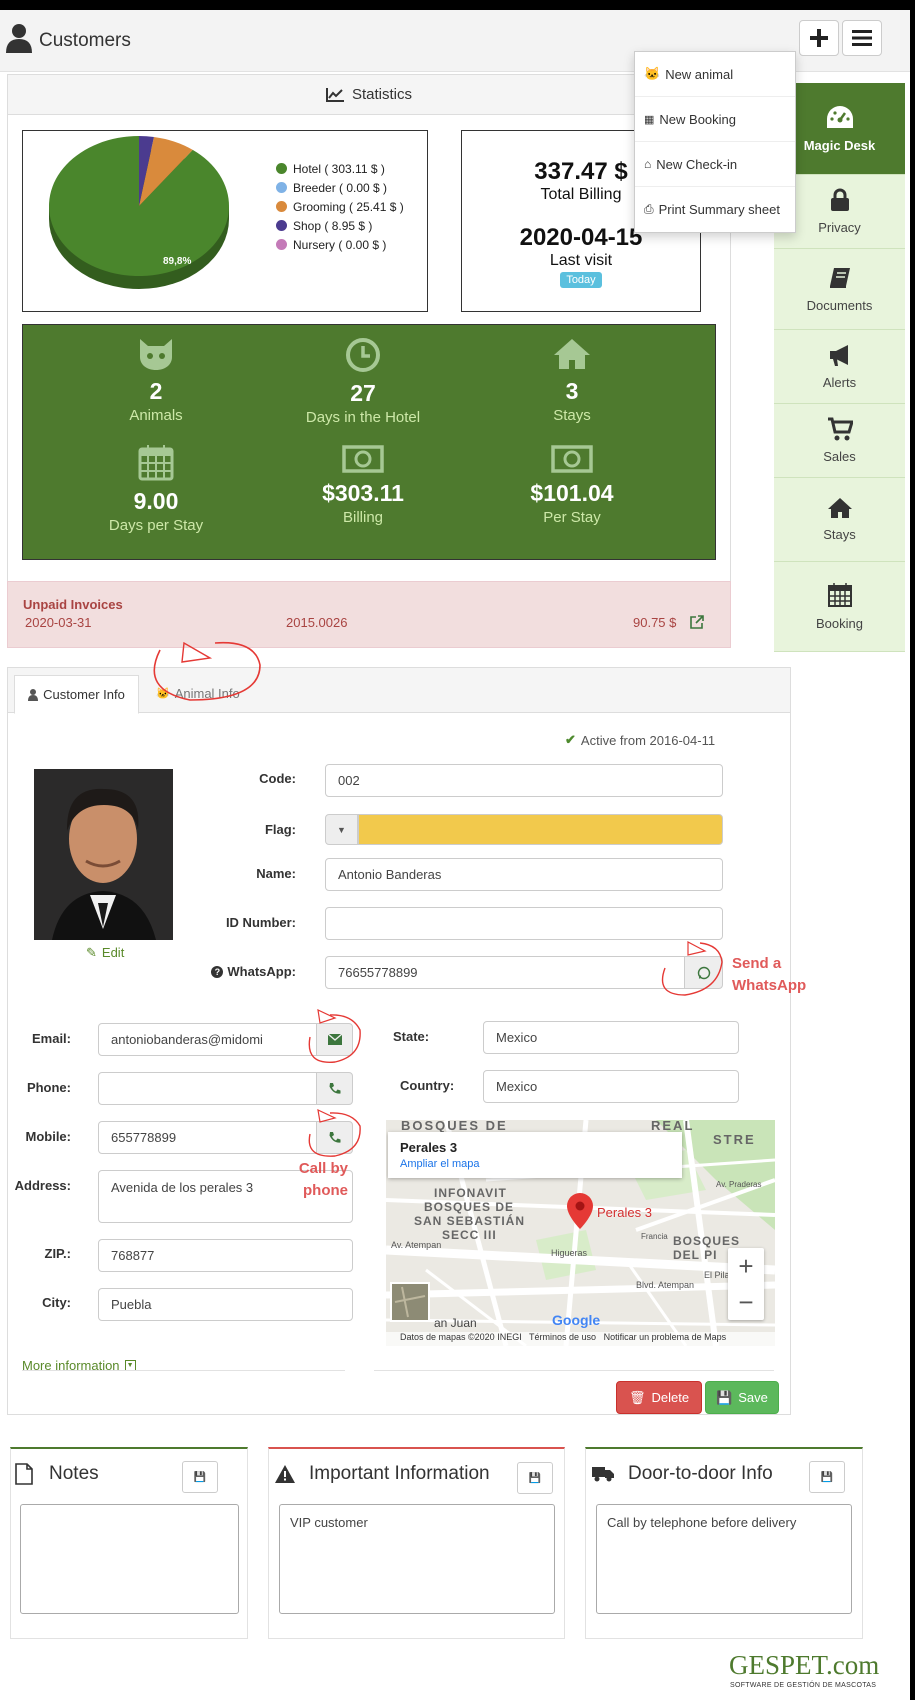  Describe the element at coordinates (333, 225) in the screenshot. I see `legend-label: Shop ( 8.95 $ )` at that location.